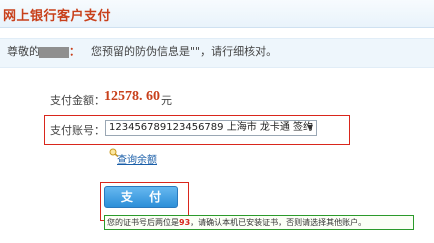  What do you see at coordinates (23, 51) in the screenshot?
I see `notice-greeting: 尊敬的` at bounding box center [23, 51].